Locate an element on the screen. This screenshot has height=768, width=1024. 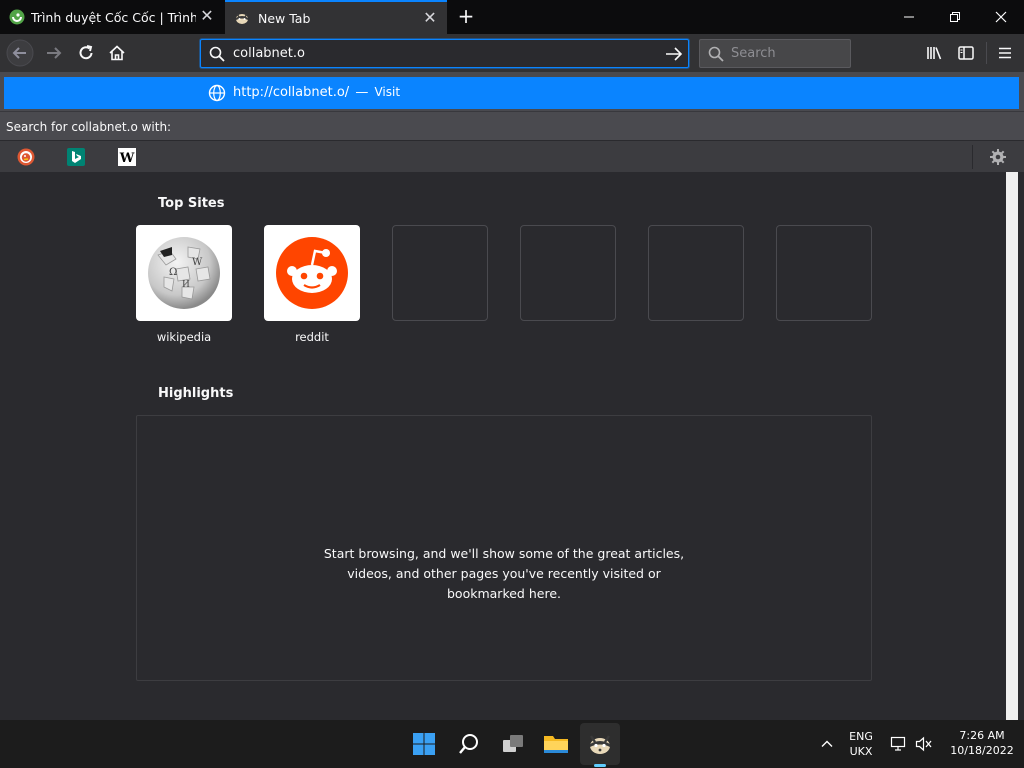
reload-button is located at coordinates (86, 53).